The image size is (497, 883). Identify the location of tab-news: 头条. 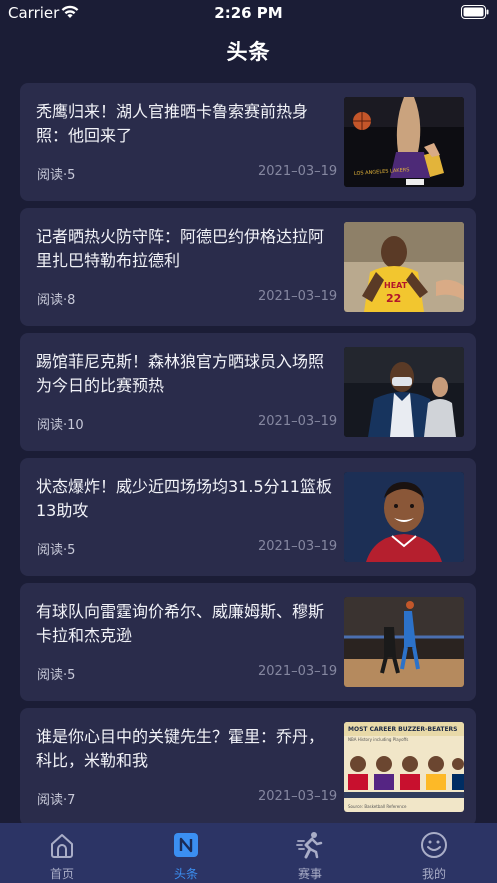
(186, 853).